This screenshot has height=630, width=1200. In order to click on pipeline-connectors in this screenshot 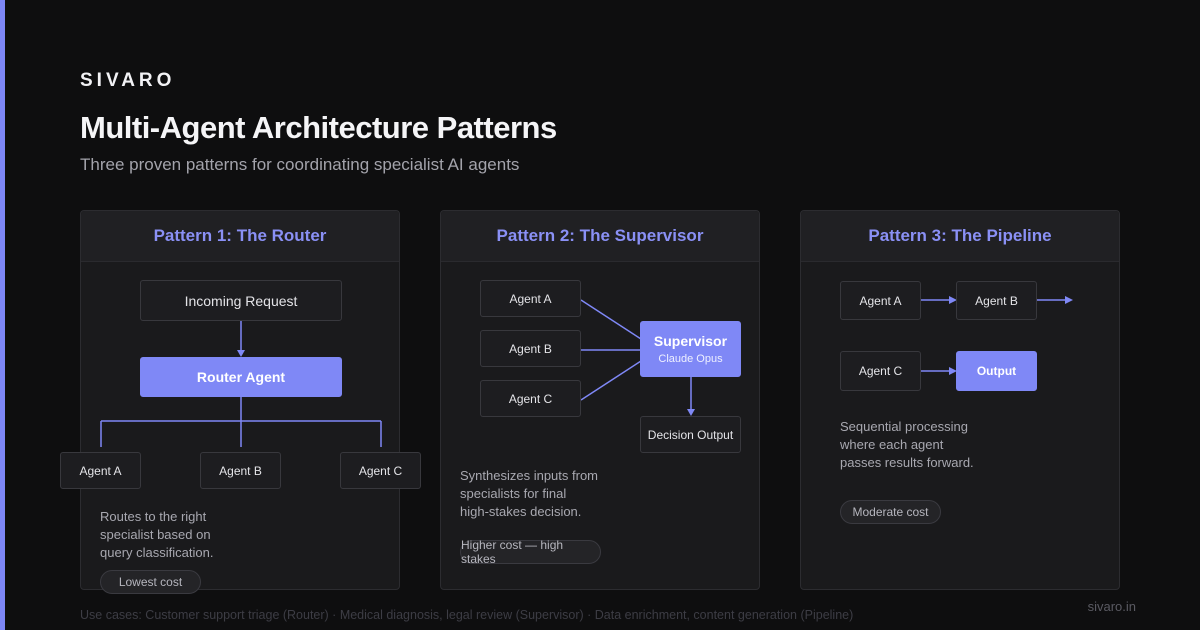, I will do `click(997, 335)`.